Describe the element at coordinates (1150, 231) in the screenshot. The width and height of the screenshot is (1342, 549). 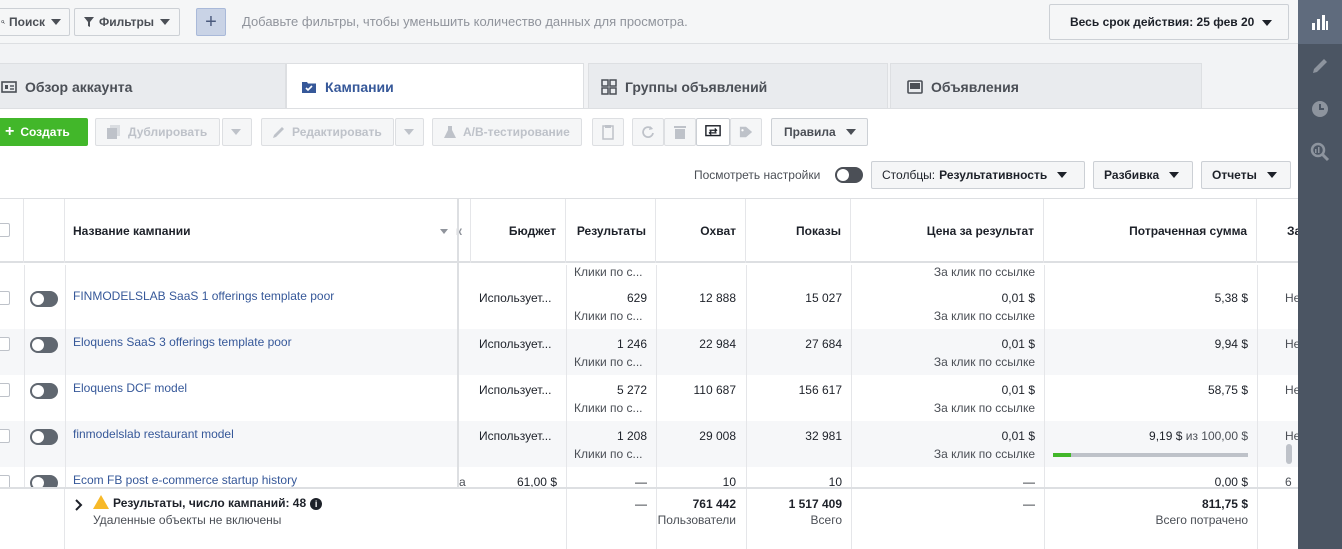
I see `header-amount-spent: Потраченная сумма` at that location.